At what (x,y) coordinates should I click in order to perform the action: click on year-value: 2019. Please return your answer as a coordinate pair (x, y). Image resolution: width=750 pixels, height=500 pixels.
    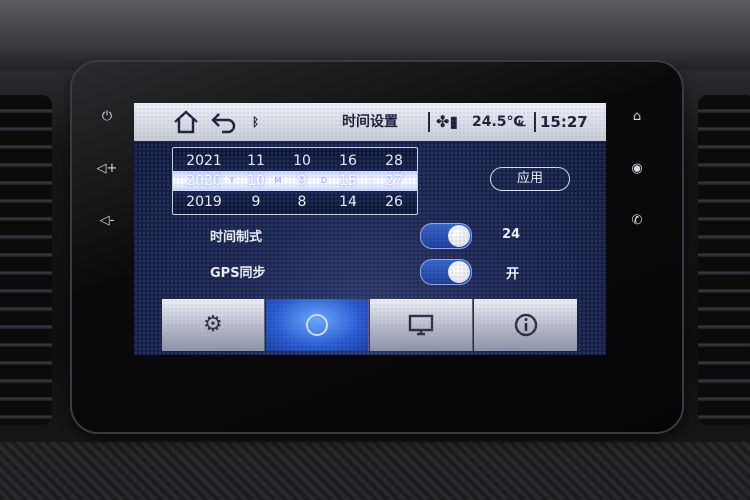
    Looking at the image, I should click on (204, 202).